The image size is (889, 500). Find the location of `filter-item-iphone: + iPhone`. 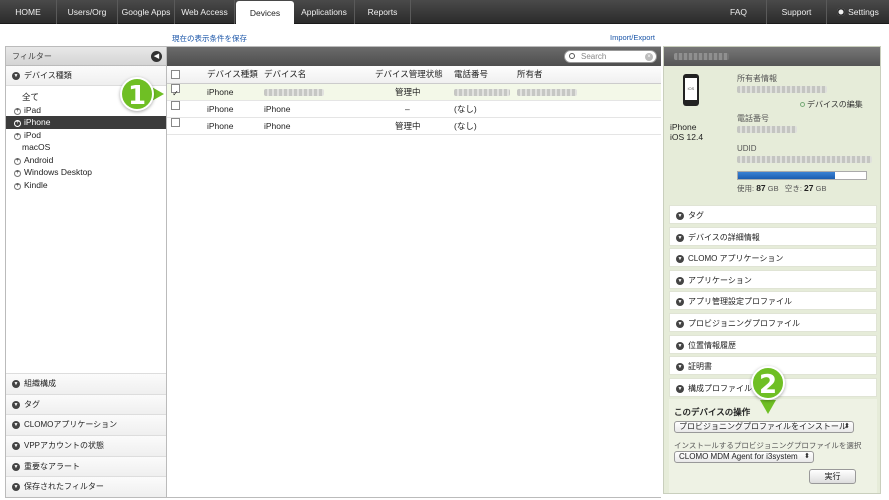

filter-item-iphone: + iPhone is located at coordinates (86, 122).